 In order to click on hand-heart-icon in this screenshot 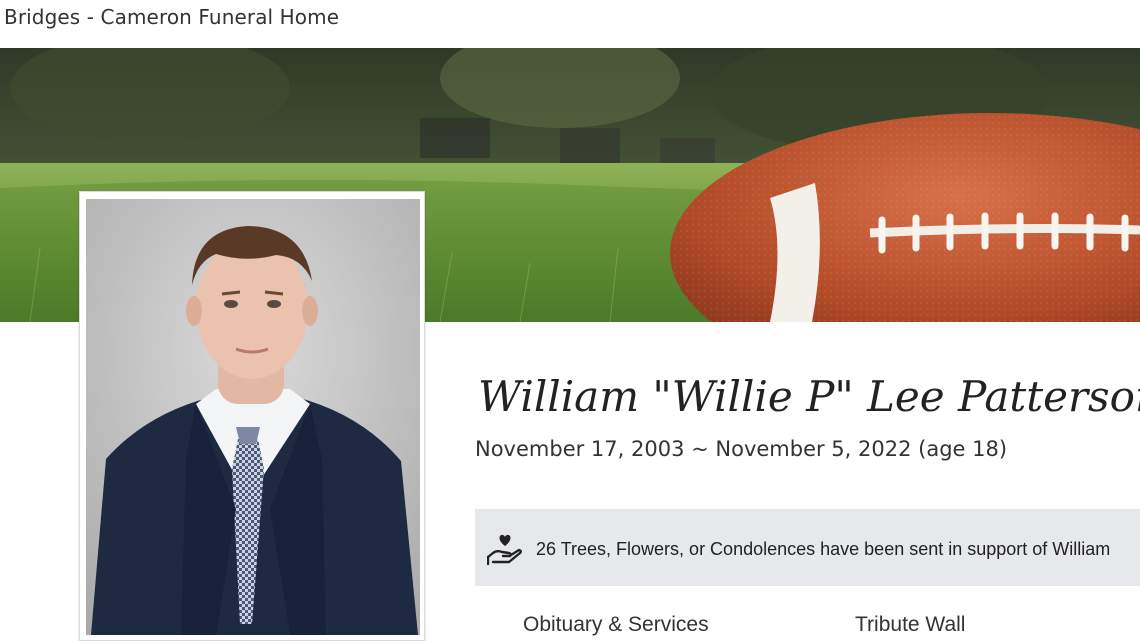, I will do `click(504, 549)`.